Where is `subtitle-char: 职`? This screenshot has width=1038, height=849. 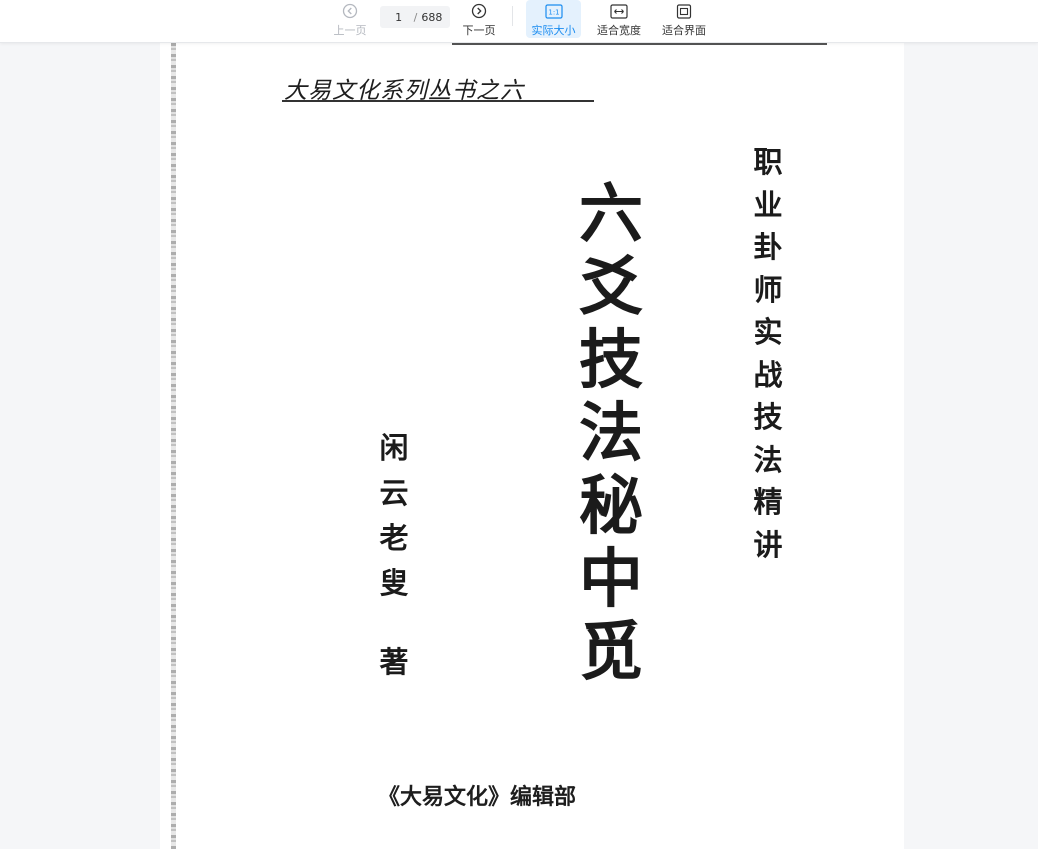
subtitle-char: 职 is located at coordinates (768, 162).